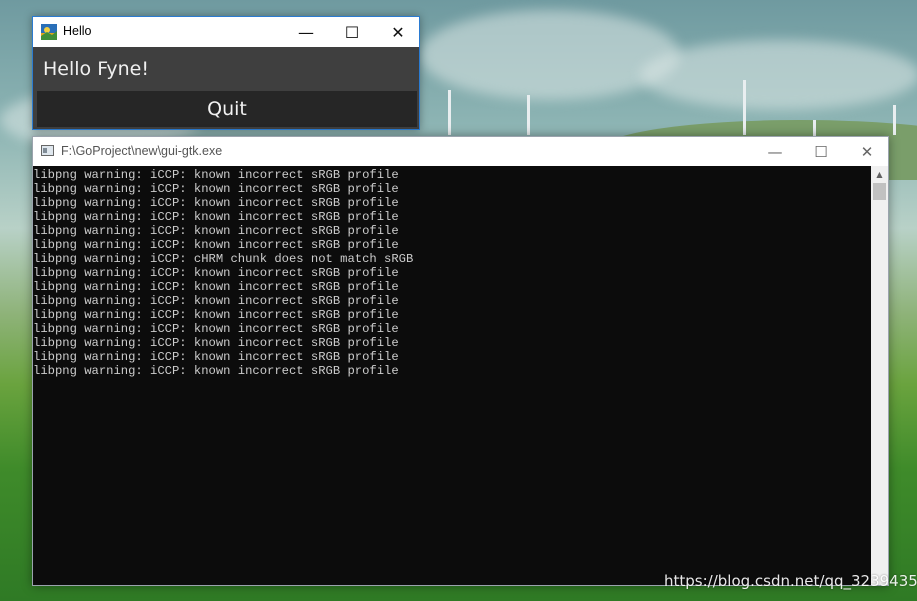 This screenshot has width=917, height=601. I want to click on console-minimize-button: —, so click(775, 151).